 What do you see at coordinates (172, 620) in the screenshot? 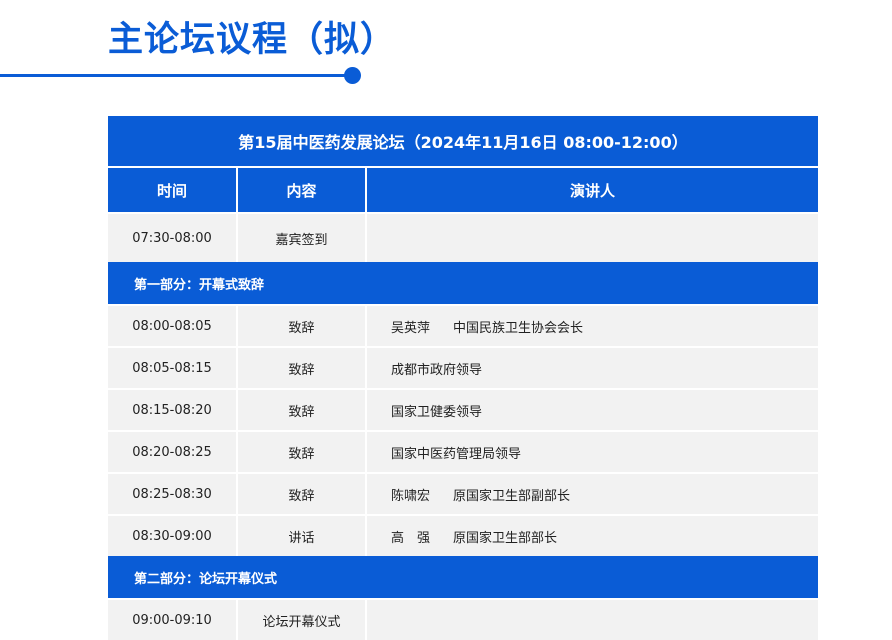
I see `time-cell: 09:00-09:10` at bounding box center [172, 620].